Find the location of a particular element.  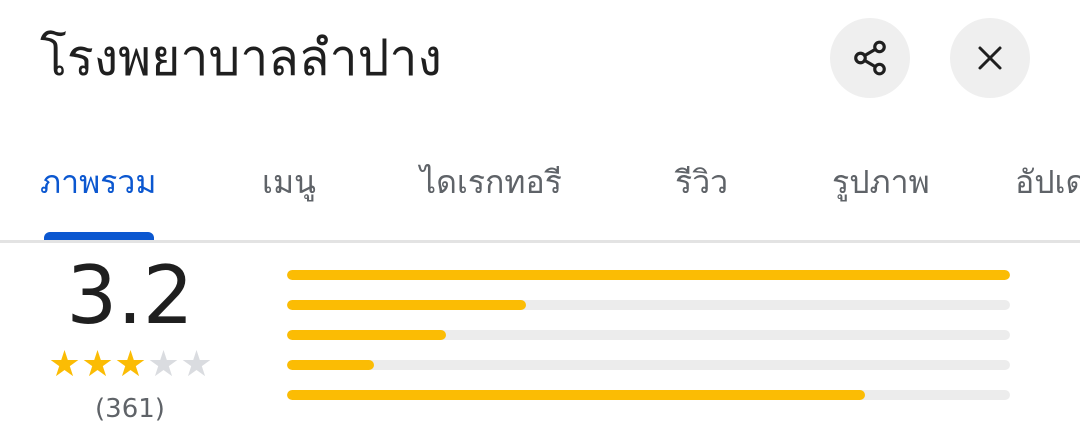

tab-updates: อัปเด is located at coordinates (1047, 182).